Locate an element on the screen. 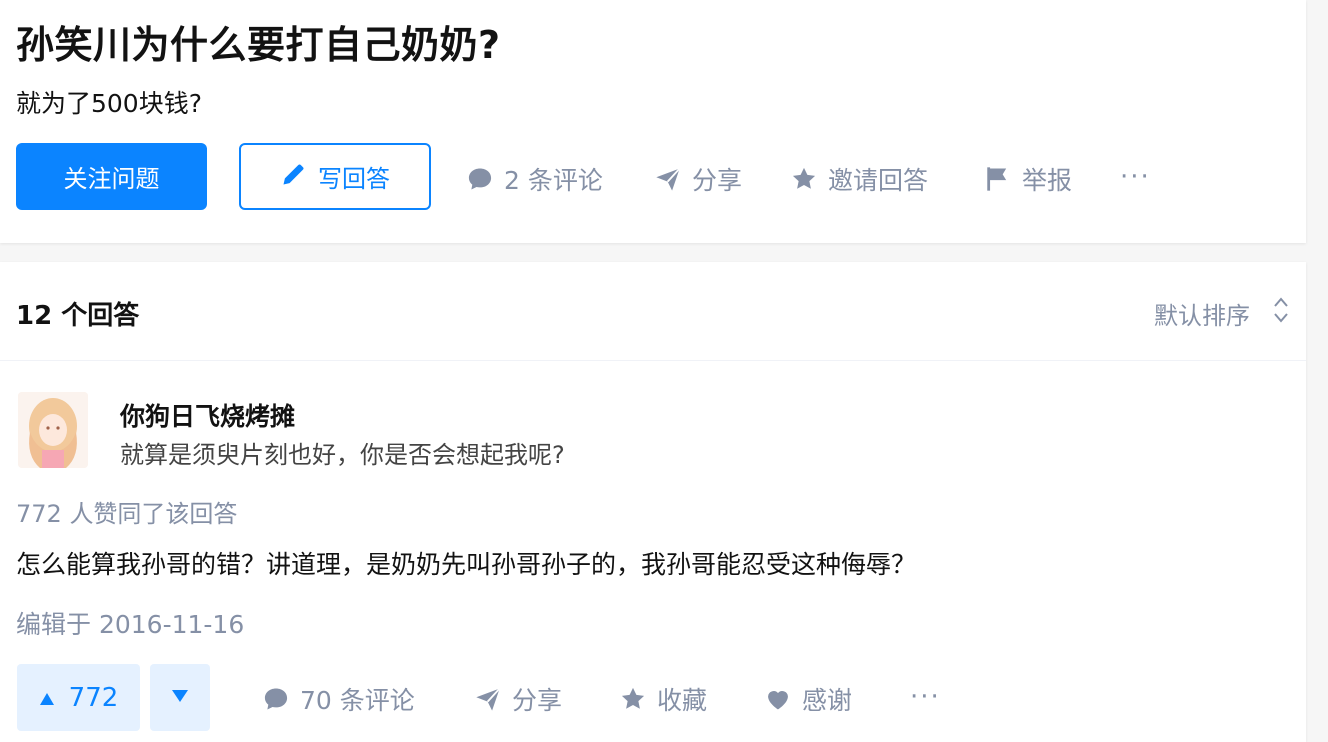  upvote-button: 772 is located at coordinates (78, 697).